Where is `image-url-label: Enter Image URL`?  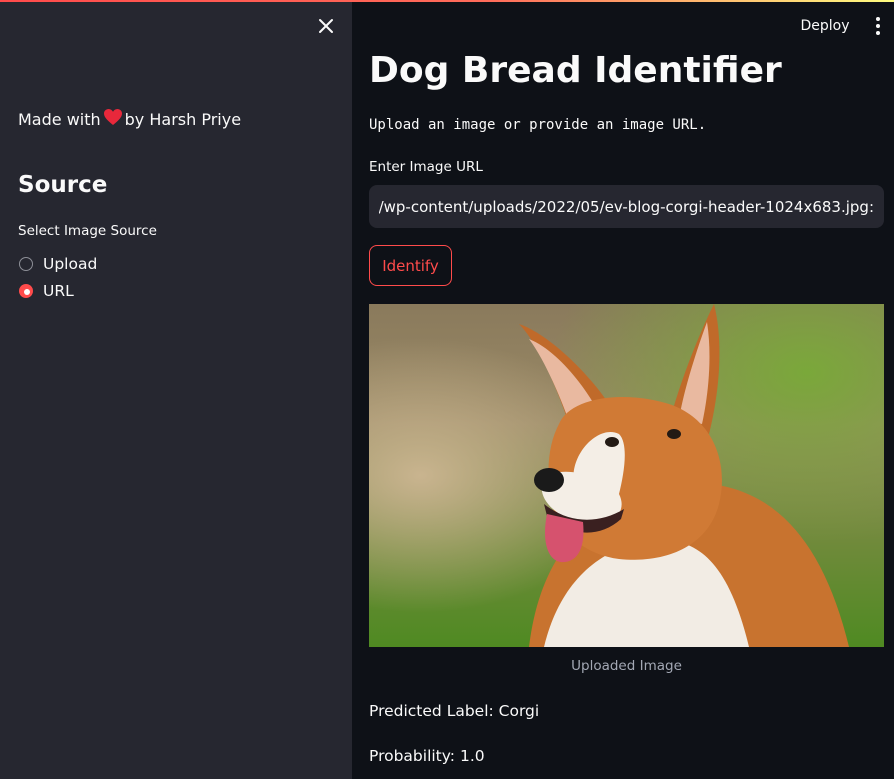 image-url-label: Enter Image URL is located at coordinates (426, 167).